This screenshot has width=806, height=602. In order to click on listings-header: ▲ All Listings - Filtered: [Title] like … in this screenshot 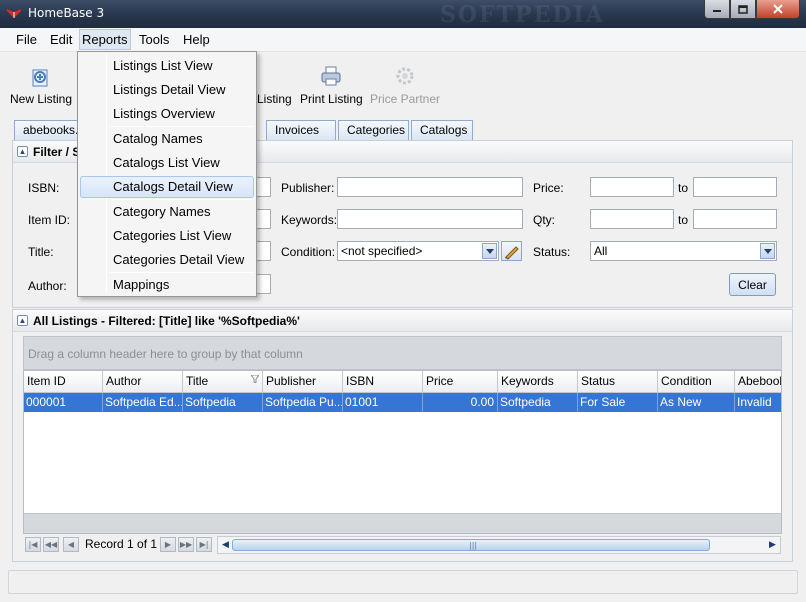, I will do `click(402, 321)`.